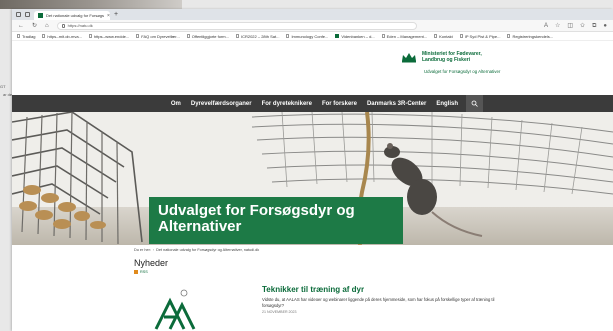 This screenshot has width=613, height=331. I want to click on crown-icon, so click(409, 58).